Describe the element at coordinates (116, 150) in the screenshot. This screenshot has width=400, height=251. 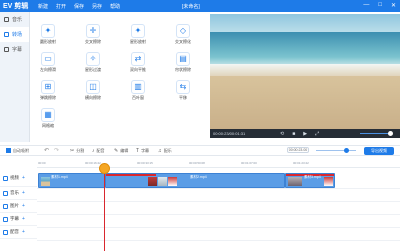
I see `pencil-icon: ✎` at that location.